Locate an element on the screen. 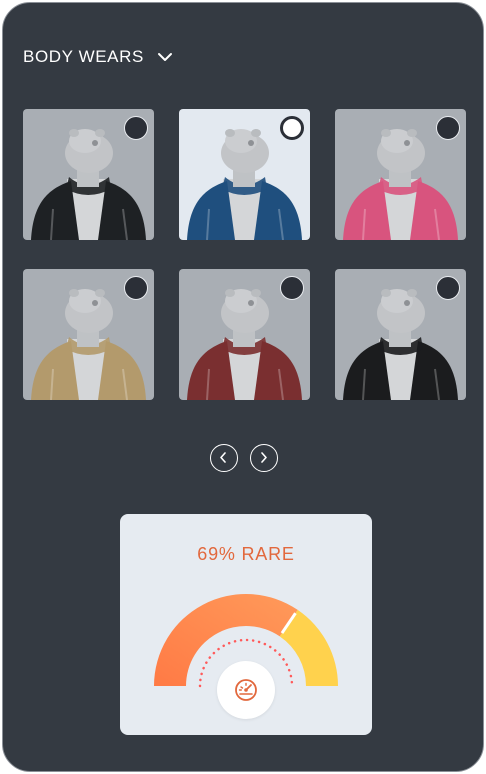  speedometer-icon is located at coordinates (246, 690).